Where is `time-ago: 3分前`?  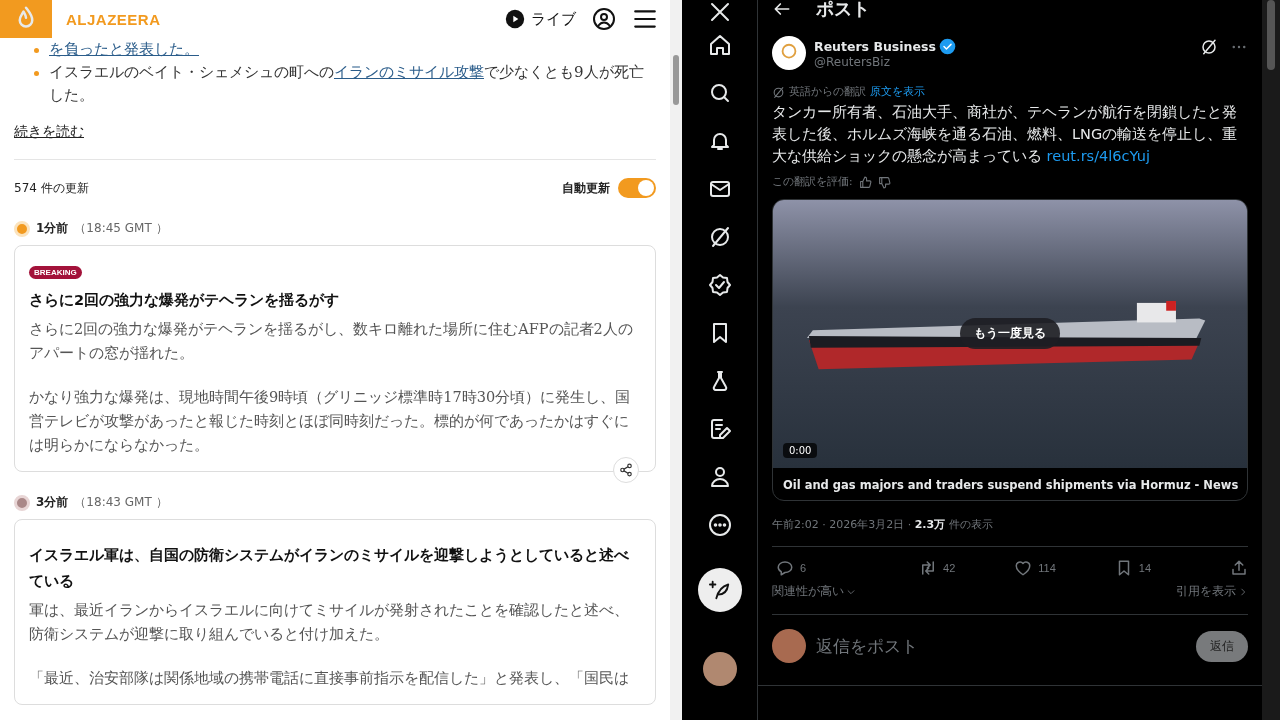
time-ago: 3分前 is located at coordinates (52, 502).